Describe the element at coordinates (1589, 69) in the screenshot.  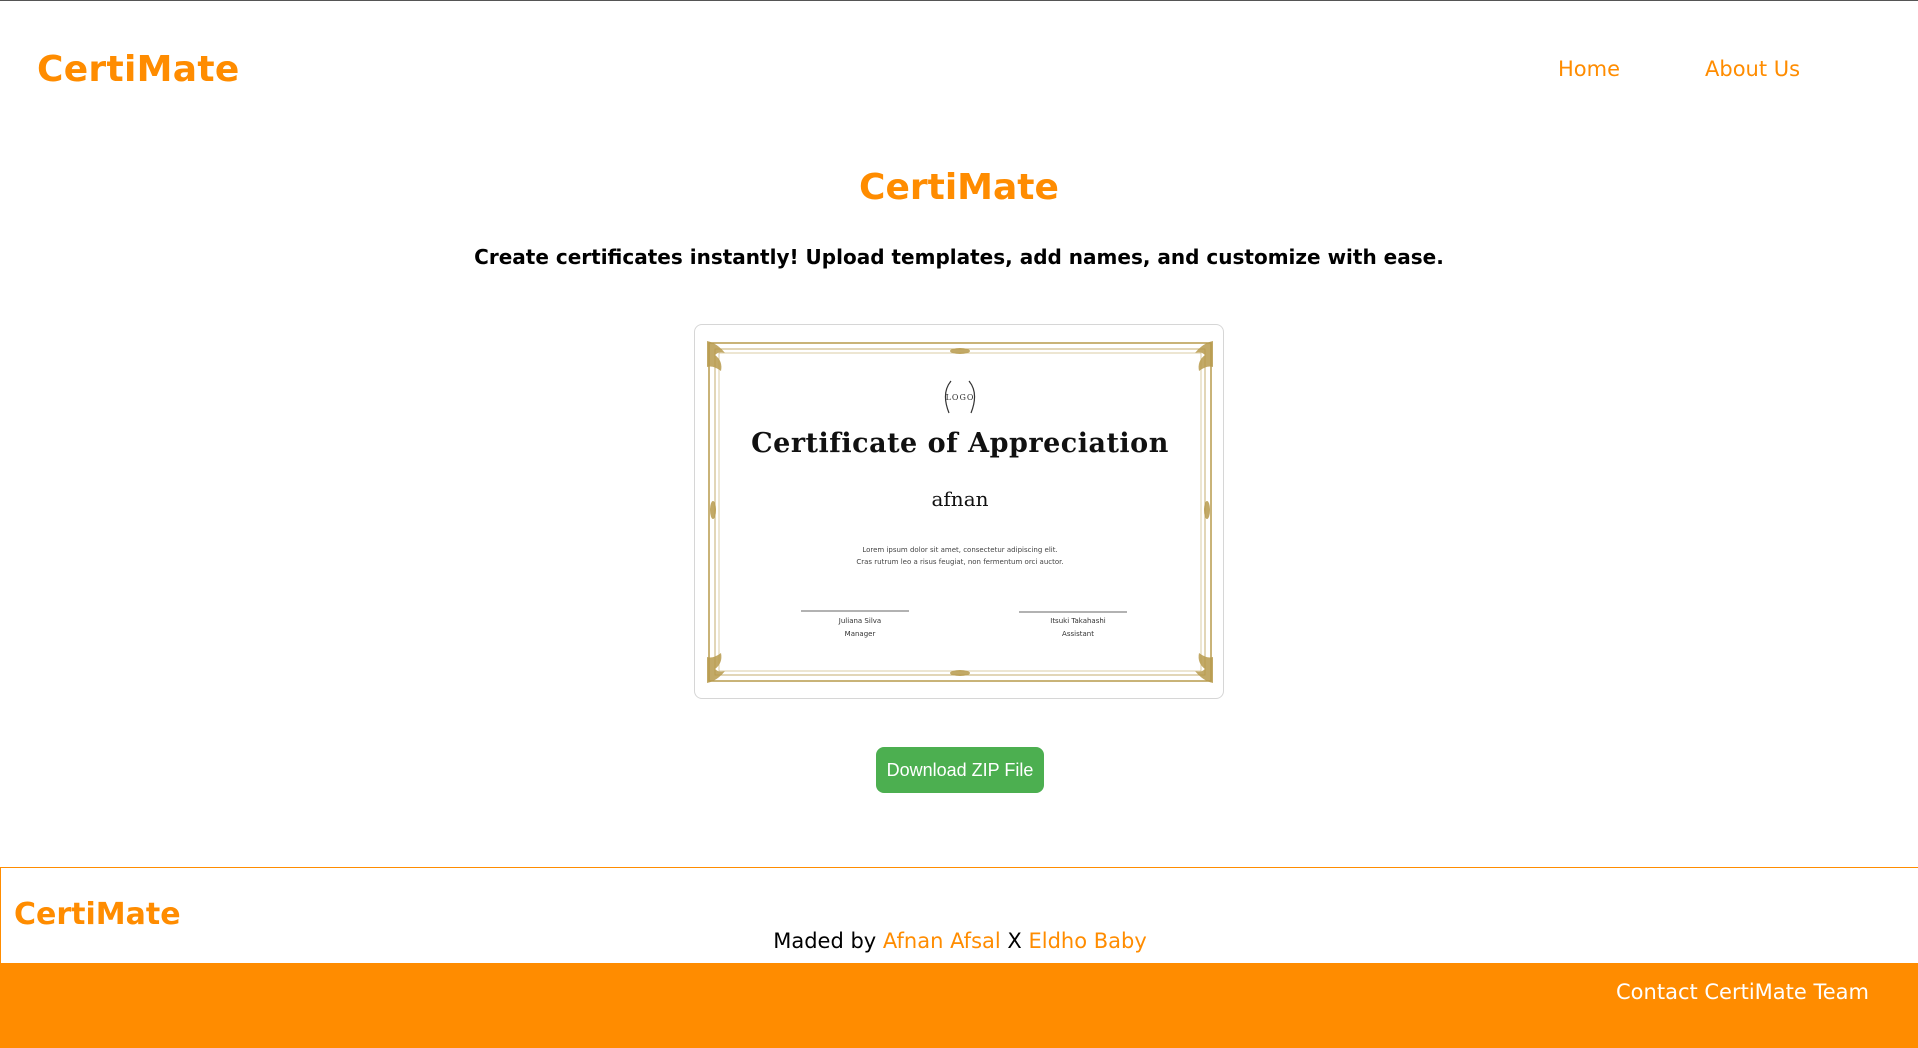
I see `nav-home-link: Home` at that location.